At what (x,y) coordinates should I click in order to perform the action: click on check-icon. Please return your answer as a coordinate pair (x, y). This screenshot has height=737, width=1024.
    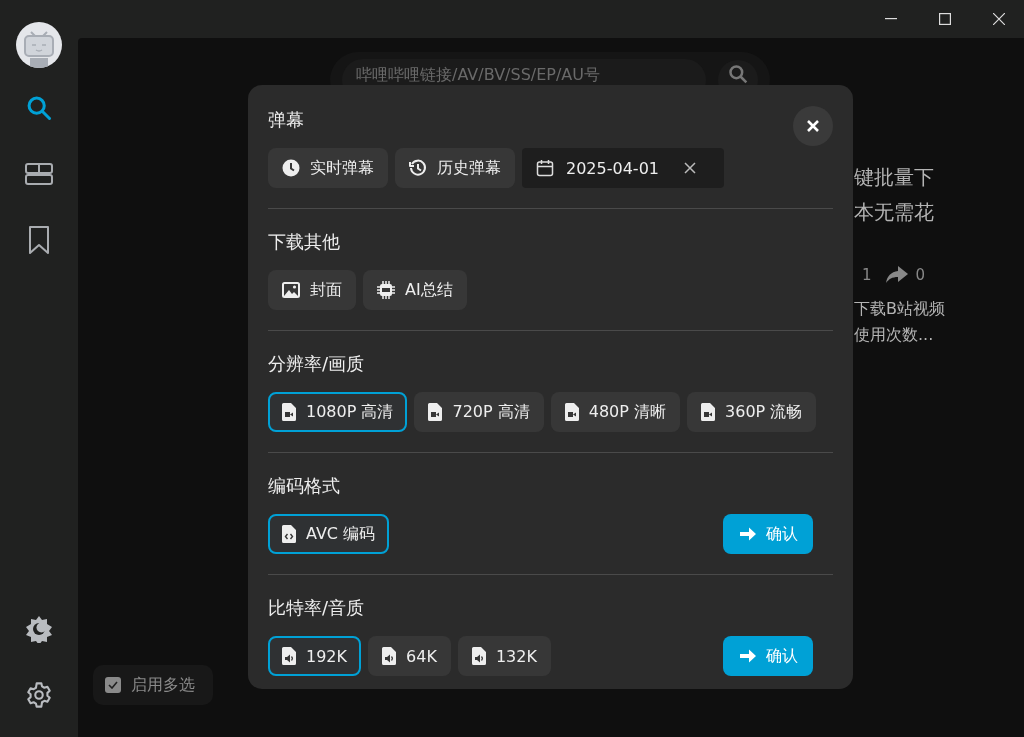
    Looking at the image, I should click on (113, 685).